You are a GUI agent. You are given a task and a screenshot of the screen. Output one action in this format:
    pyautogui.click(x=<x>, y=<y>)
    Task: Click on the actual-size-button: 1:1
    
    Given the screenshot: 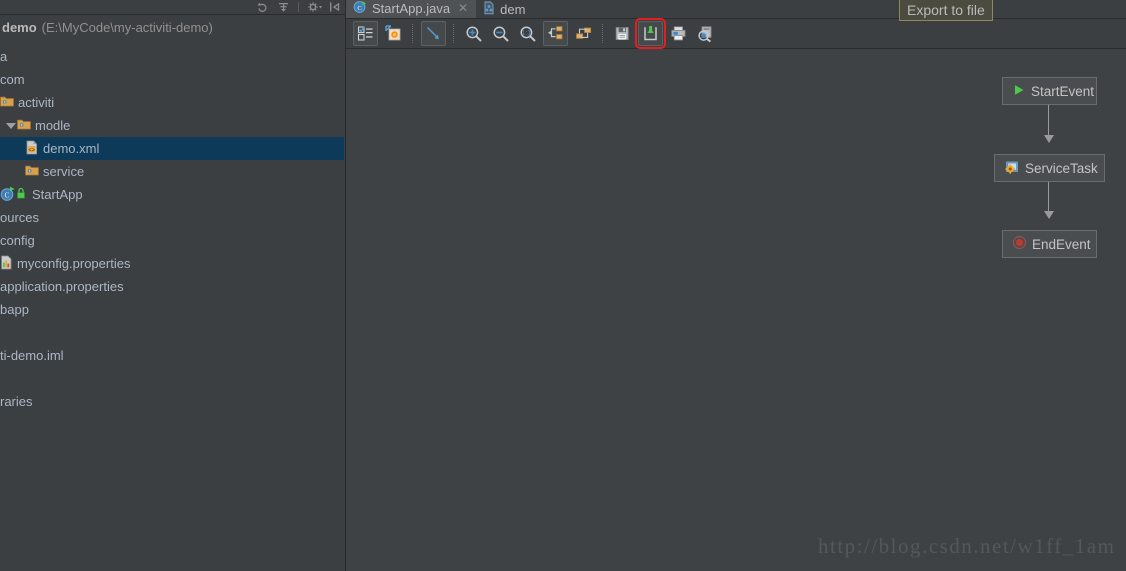 What is the action you would take?
    pyautogui.click(x=527, y=33)
    